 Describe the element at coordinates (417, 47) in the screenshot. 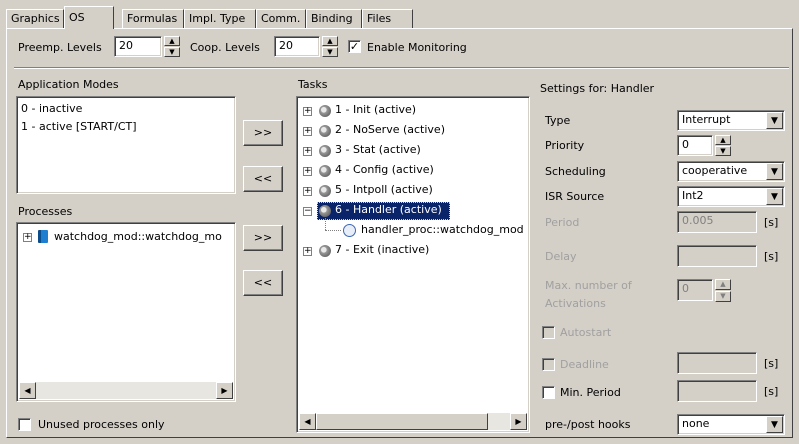

I see `enable-monitoring-label: Enable Monitoring` at that location.